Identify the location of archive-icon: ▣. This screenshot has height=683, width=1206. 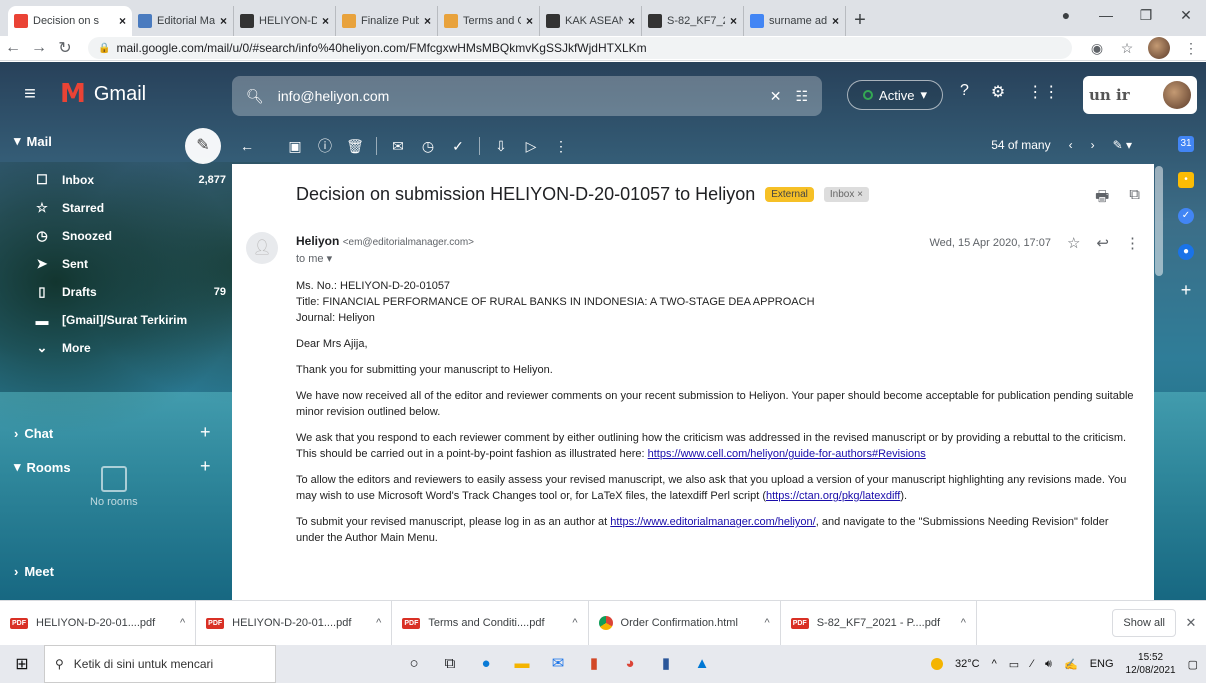
(295, 146).